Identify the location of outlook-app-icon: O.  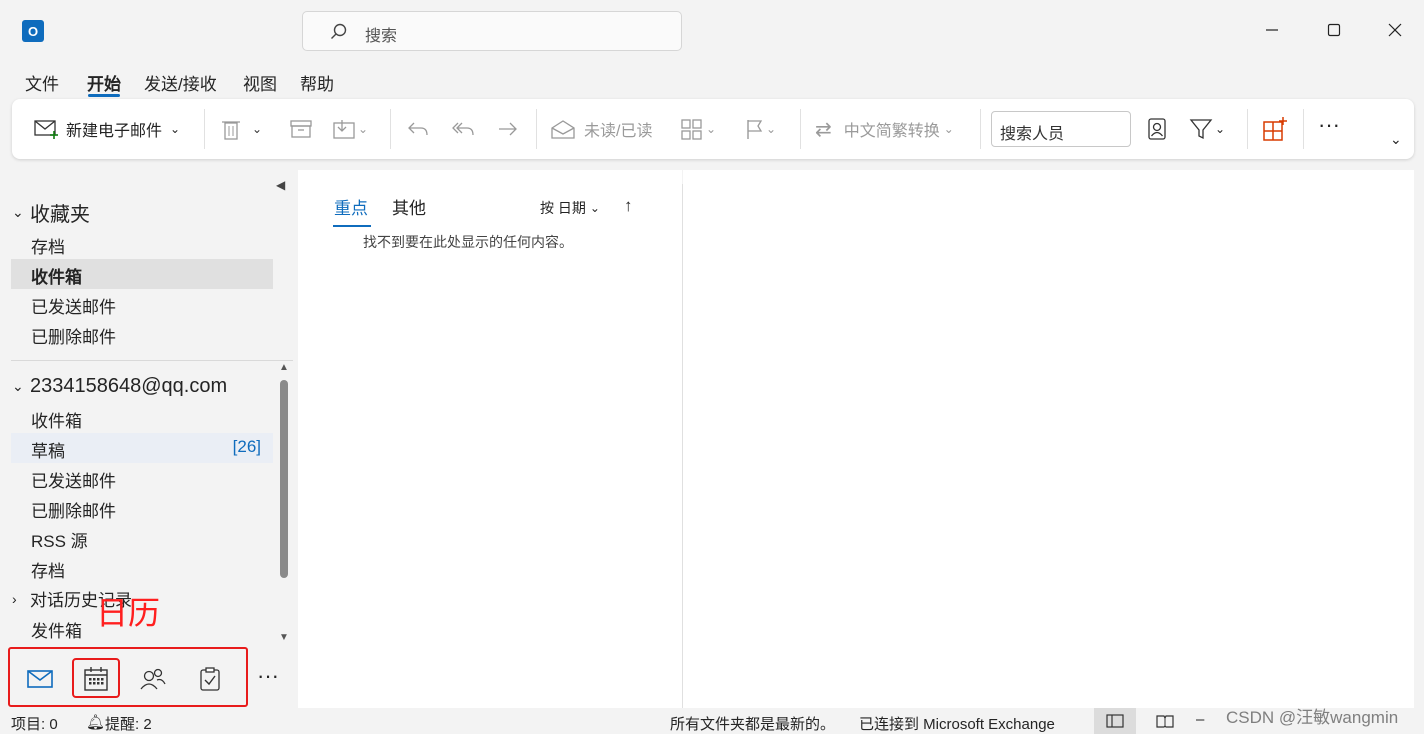
(33, 31).